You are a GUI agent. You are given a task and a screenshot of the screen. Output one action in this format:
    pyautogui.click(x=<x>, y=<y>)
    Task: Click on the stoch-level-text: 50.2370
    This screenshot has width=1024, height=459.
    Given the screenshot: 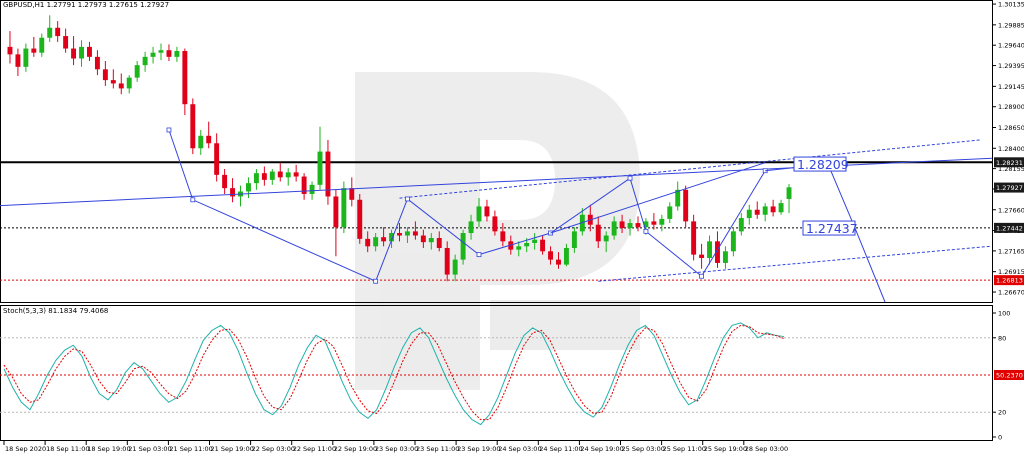 What is the action you would take?
    pyautogui.click(x=1009, y=376)
    